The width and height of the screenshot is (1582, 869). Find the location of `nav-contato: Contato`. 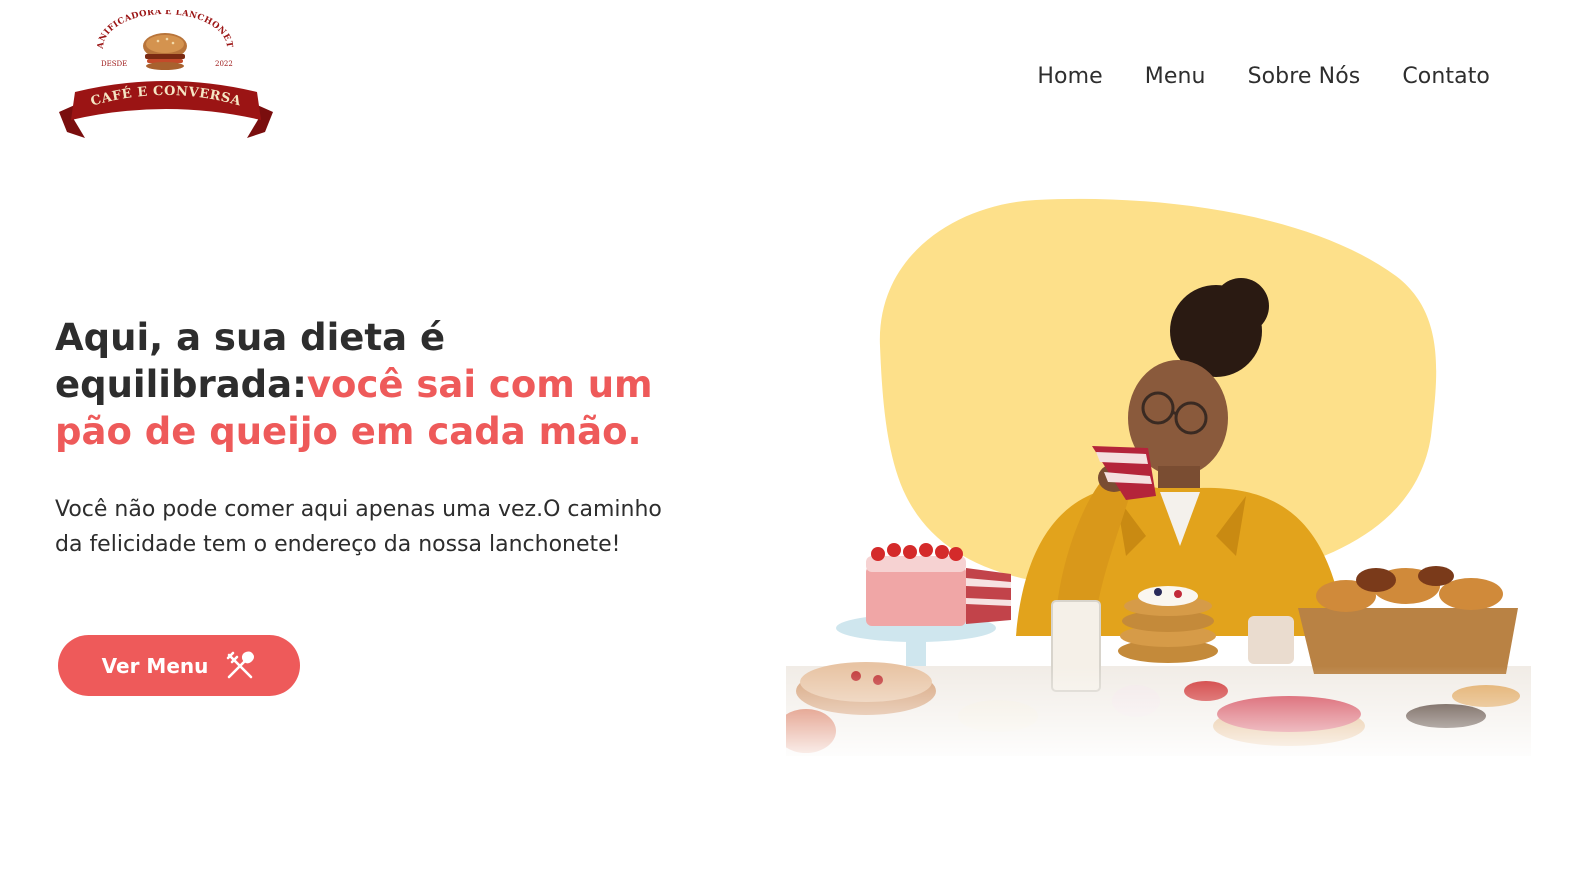

nav-contato: Contato is located at coordinates (1446, 76).